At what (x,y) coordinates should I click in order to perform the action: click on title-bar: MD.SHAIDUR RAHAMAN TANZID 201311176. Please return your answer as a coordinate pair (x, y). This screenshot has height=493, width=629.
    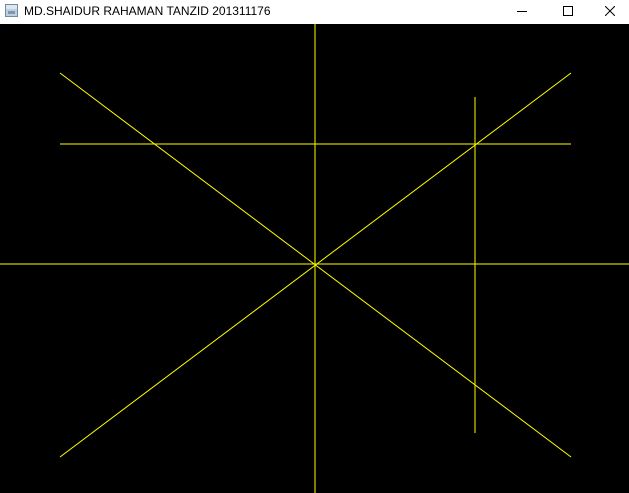
    Looking at the image, I should click on (314, 12).